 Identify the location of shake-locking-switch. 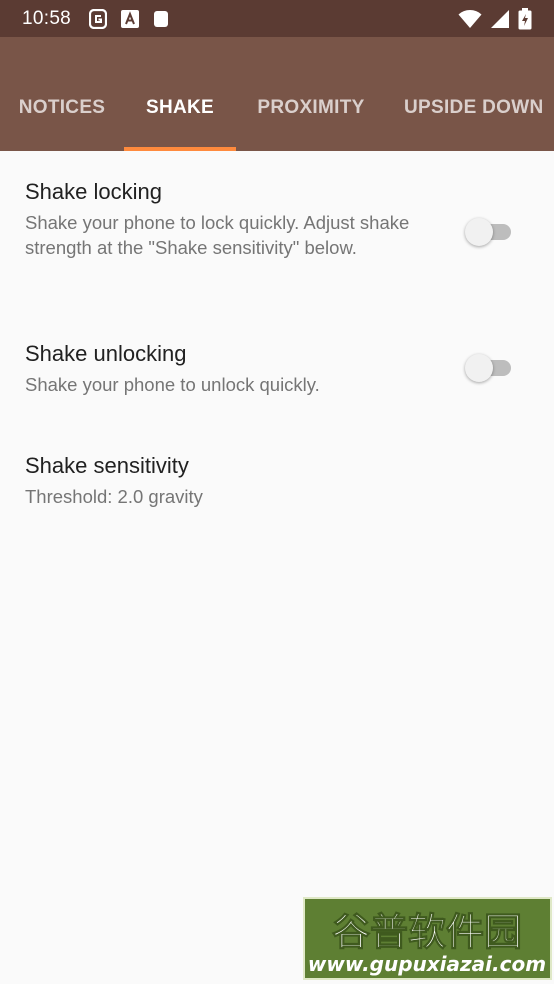
(489, 231).